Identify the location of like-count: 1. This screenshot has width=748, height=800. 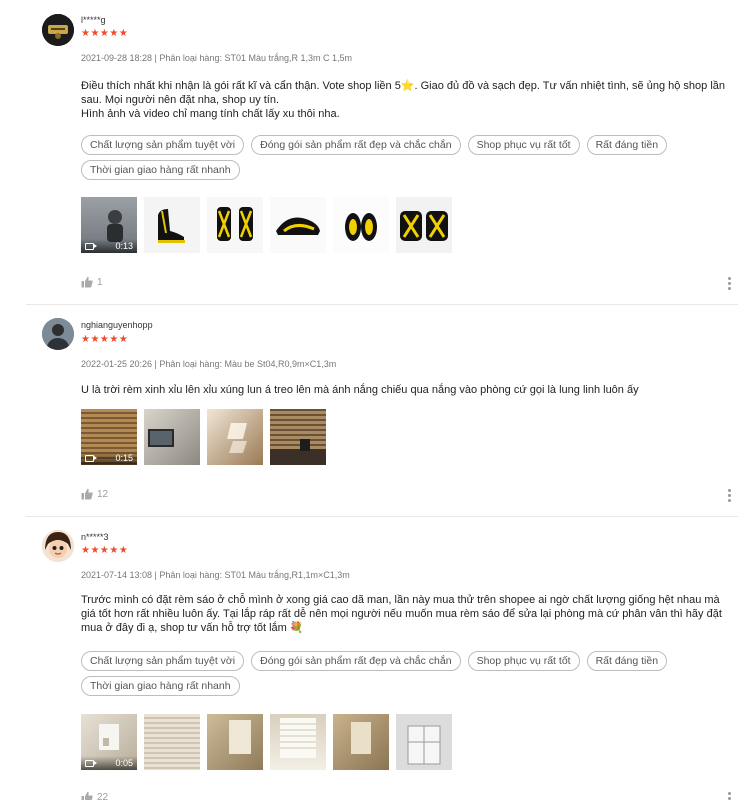
(100, 282).